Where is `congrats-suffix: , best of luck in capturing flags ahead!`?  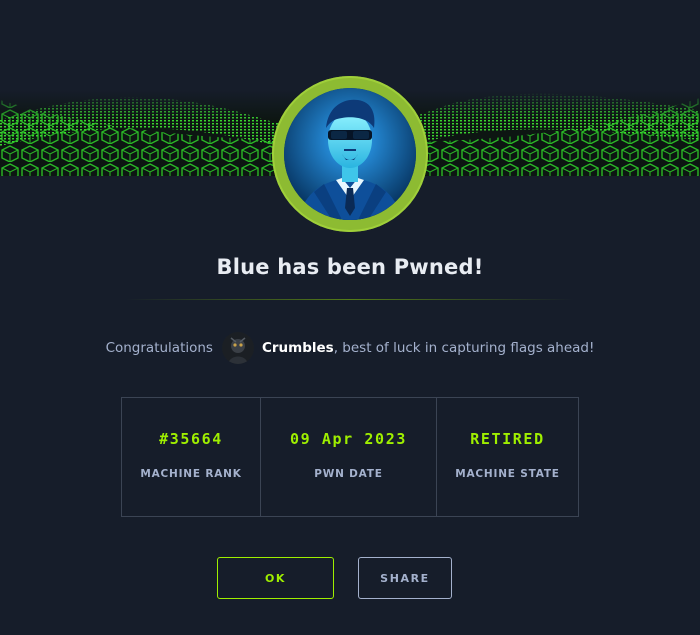
congrats-suffix: , best of luck in capturing flags ahead! is located at coordinates (464, 348).